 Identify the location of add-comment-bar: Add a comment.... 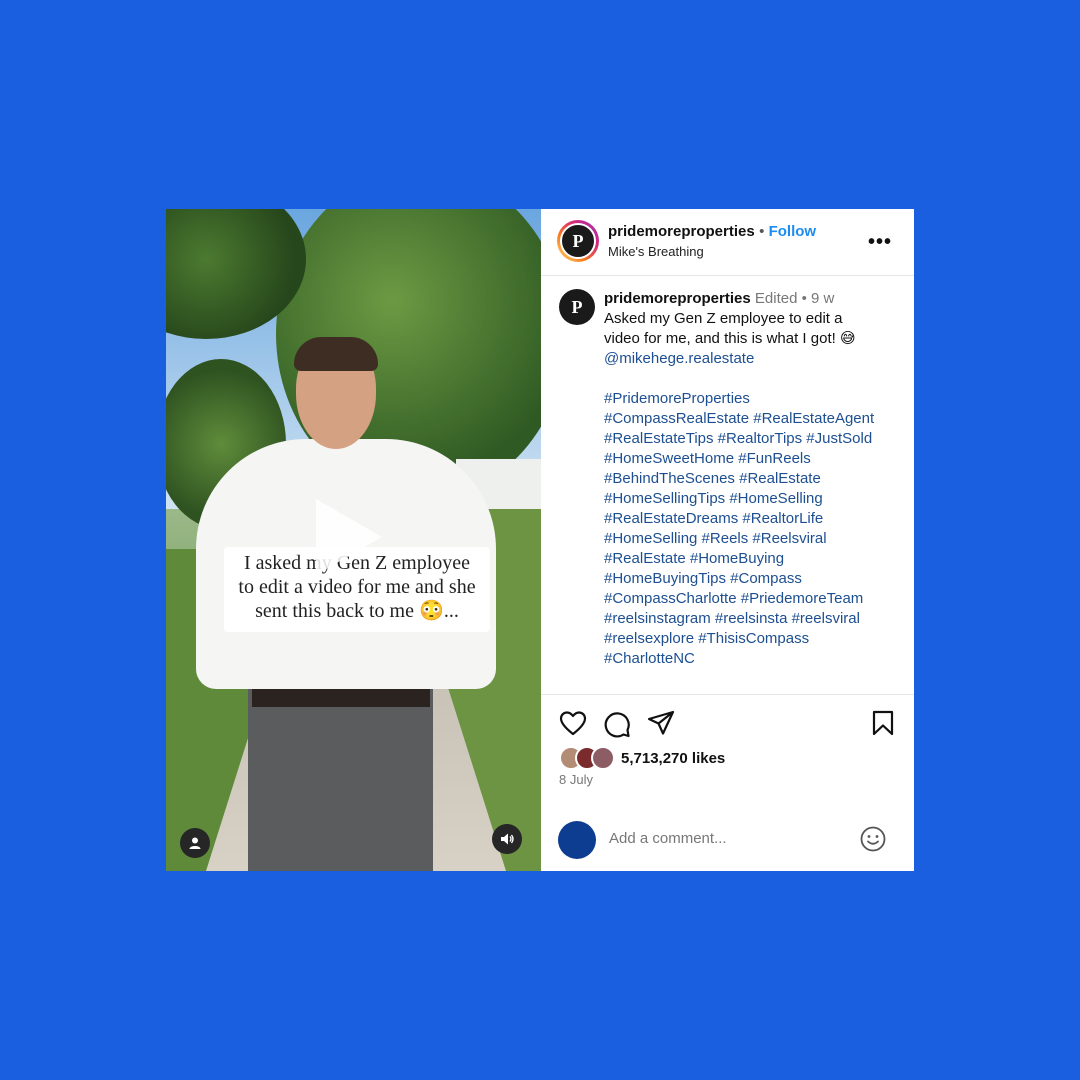
(727, 842).